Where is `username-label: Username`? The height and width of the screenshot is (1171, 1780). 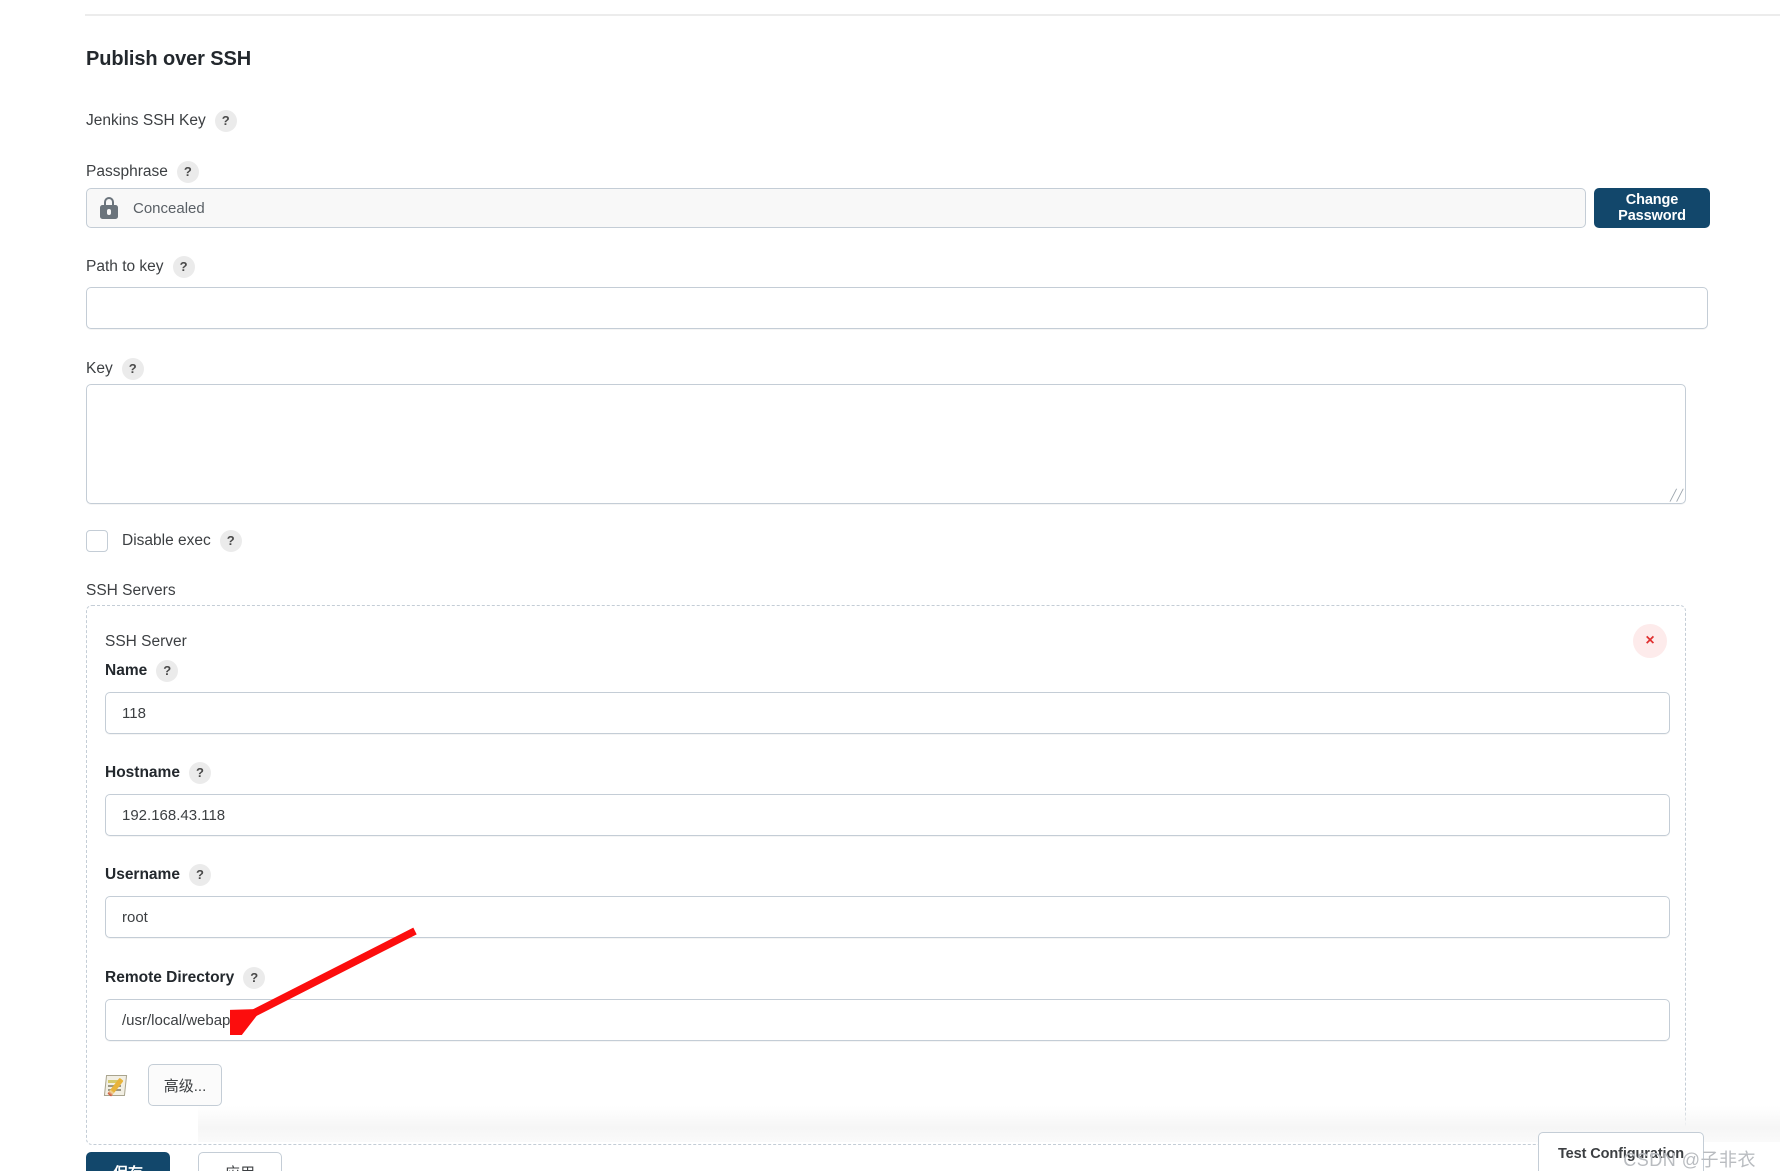 username-label: Username is located at coordinates (142, 874).